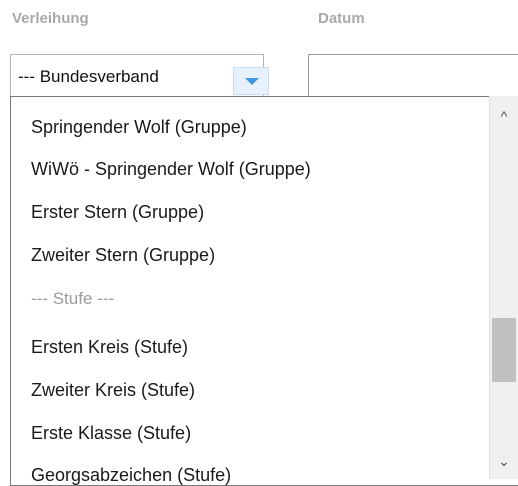  What do you see at coordinates (88, 76) in the screenshot?
I see `select-value: --- Bundesverband` at bounding box center [88, 76].